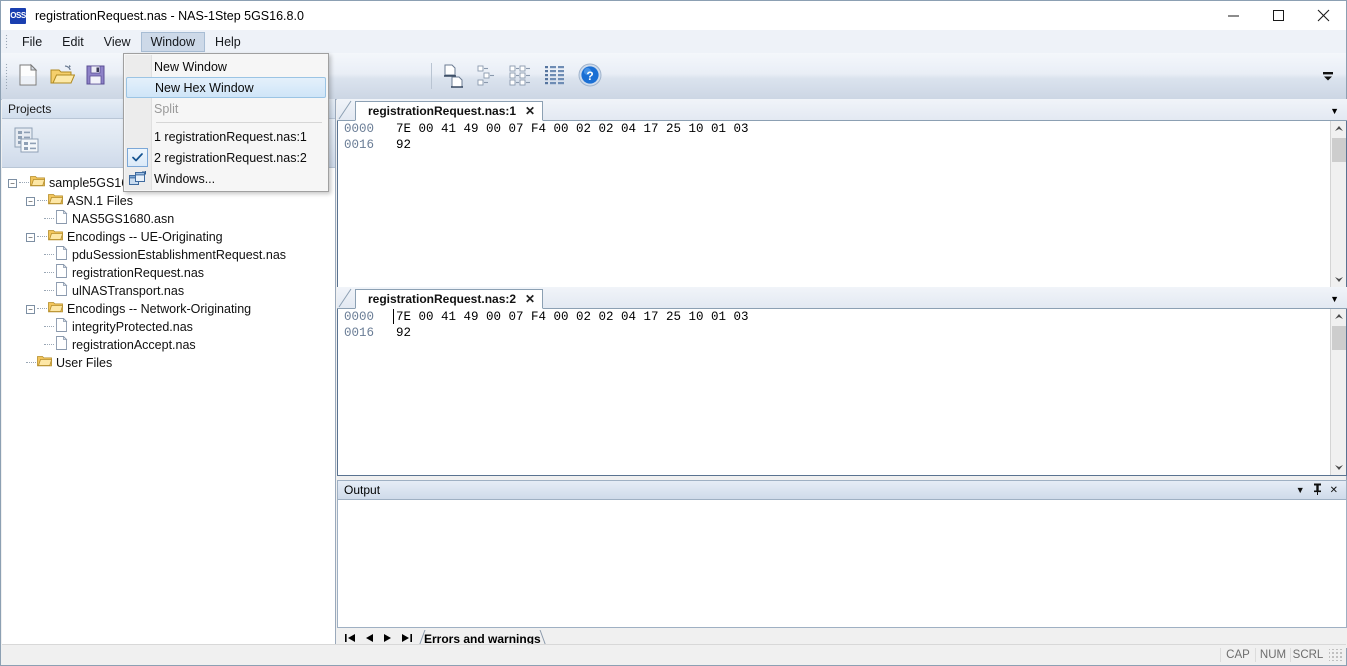 This screenshot has width=1347, height=666. Describe the element at coordinates (226, 136) in the screenshot. I see `menu-item-window-1: 1 registrationRequest.nas:1` at that location.